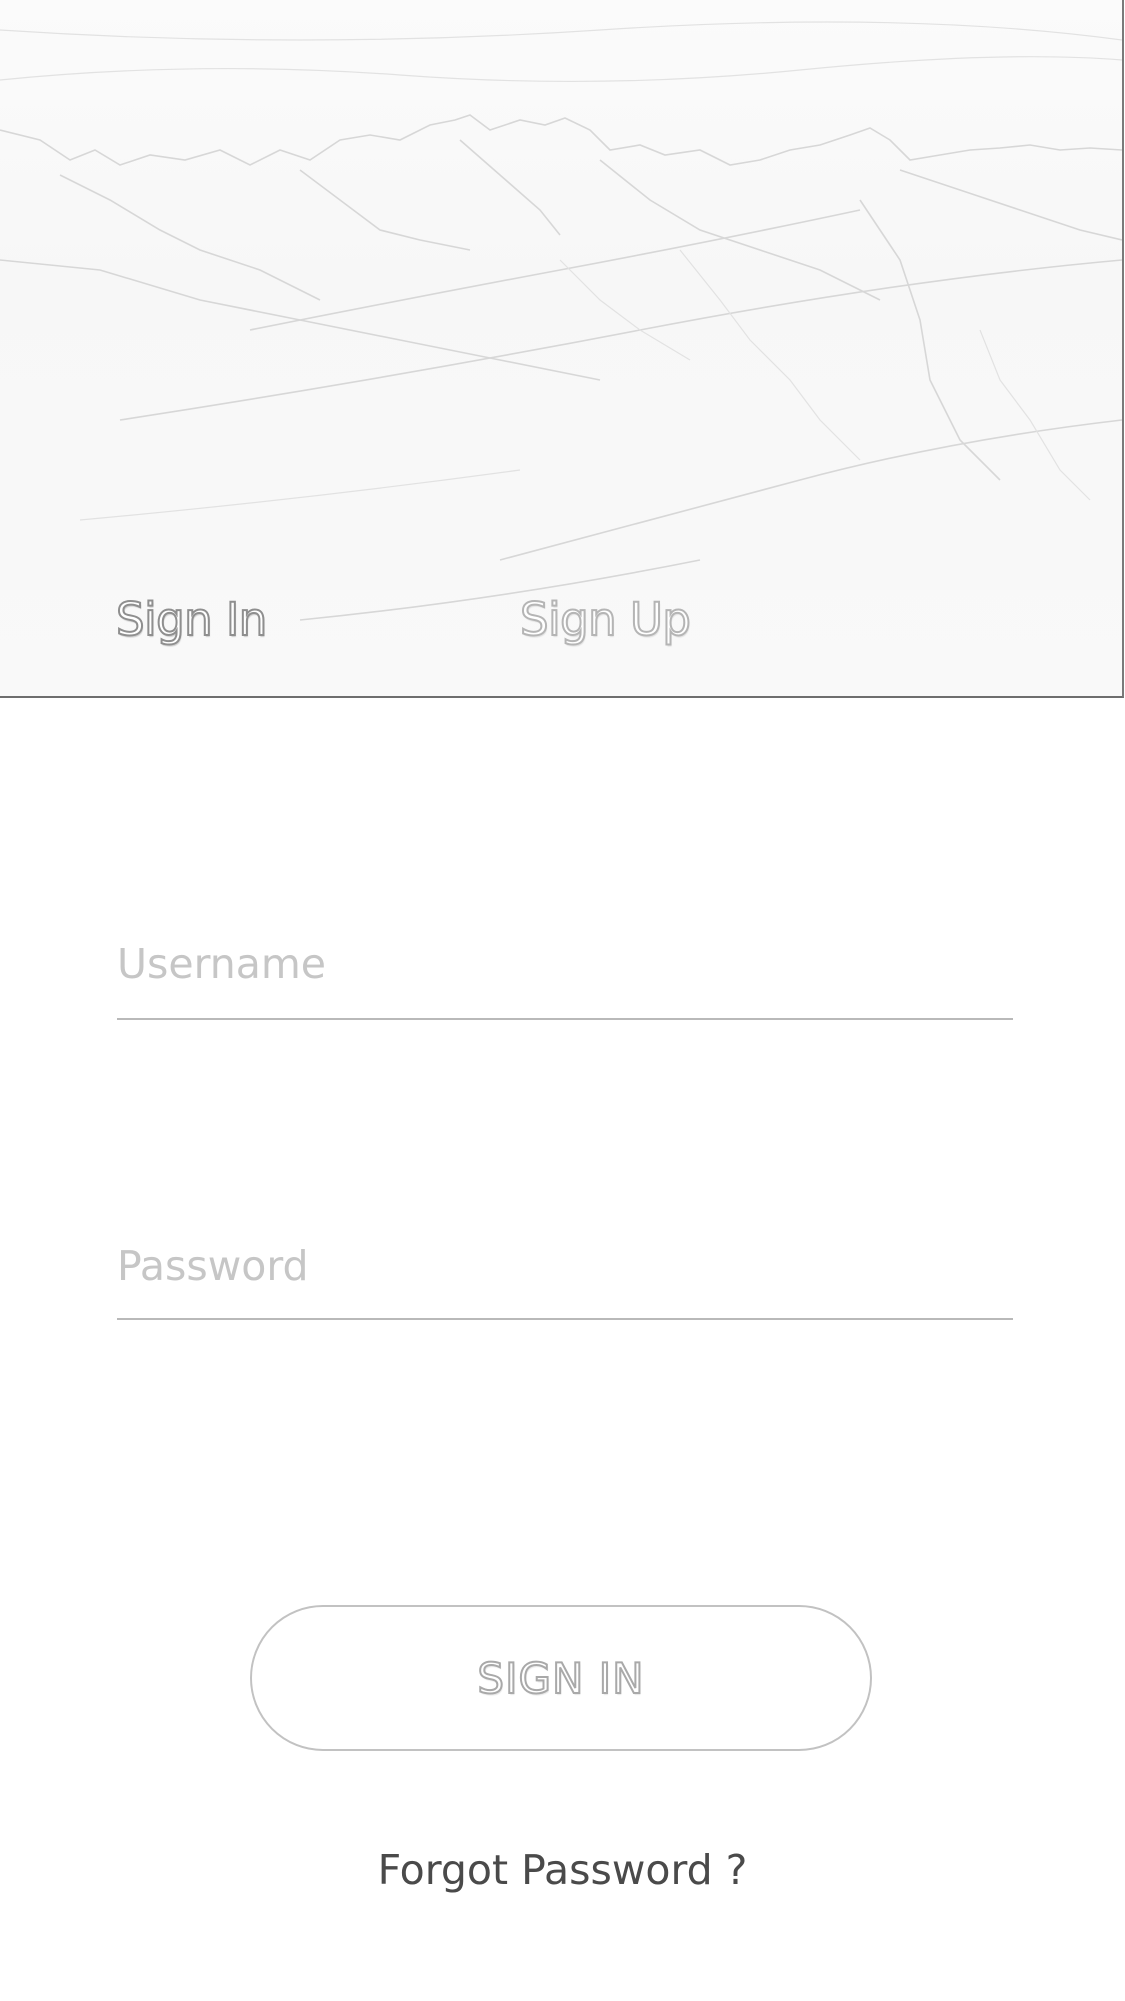 This screenshot has height=2001, width=1125. I want to click on password-input, so click(565, 1272).